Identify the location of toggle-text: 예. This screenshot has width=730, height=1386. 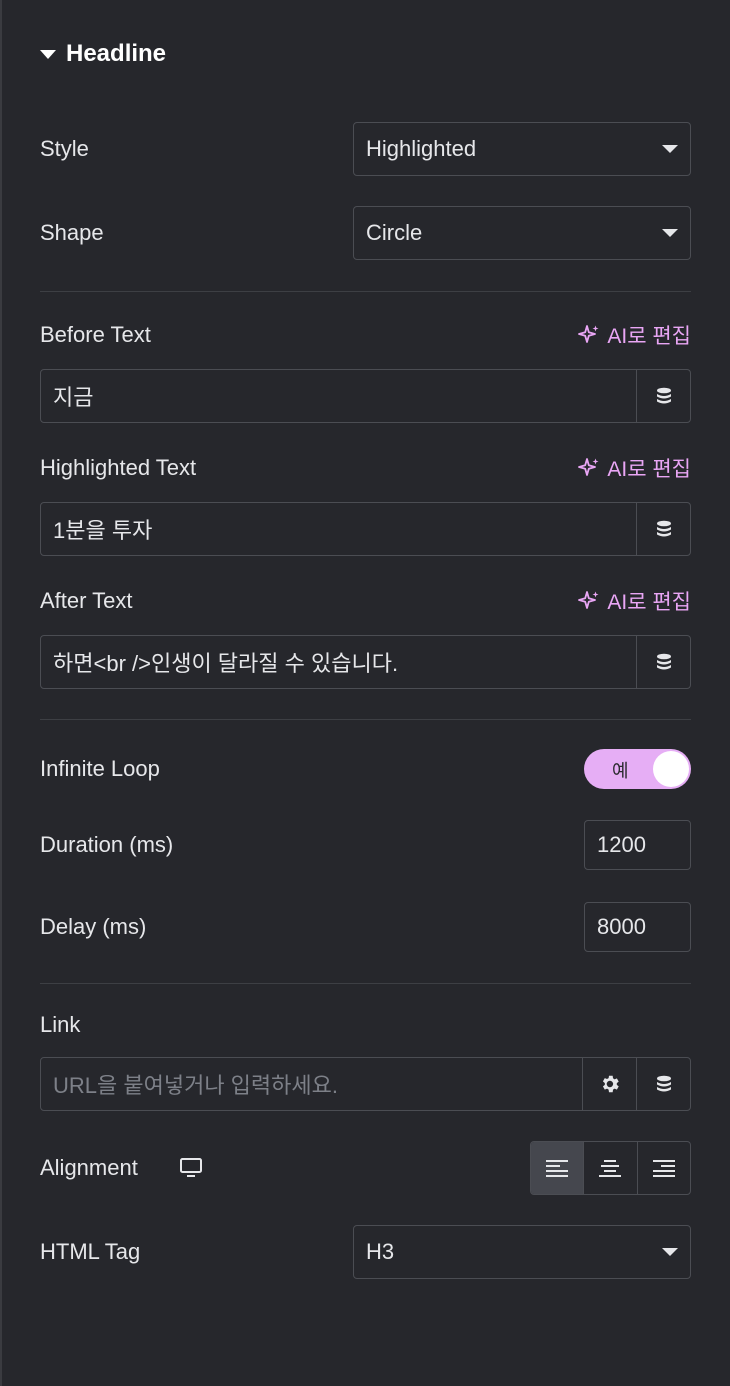
(620, 771).